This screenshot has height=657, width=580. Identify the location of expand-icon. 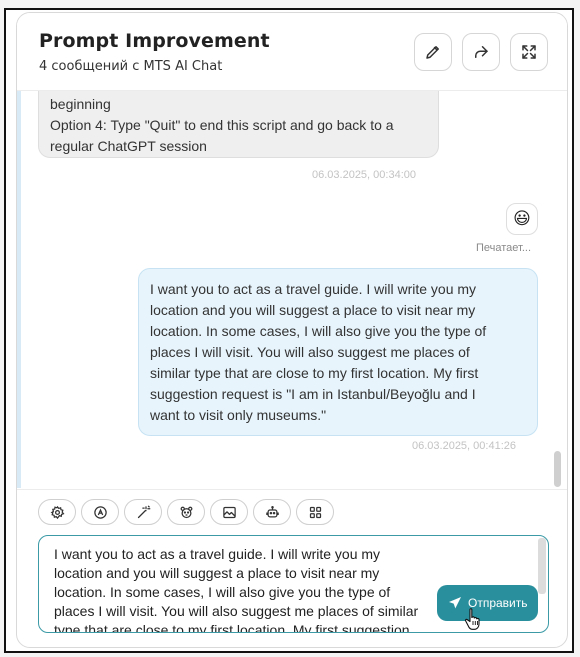
(529, 52).